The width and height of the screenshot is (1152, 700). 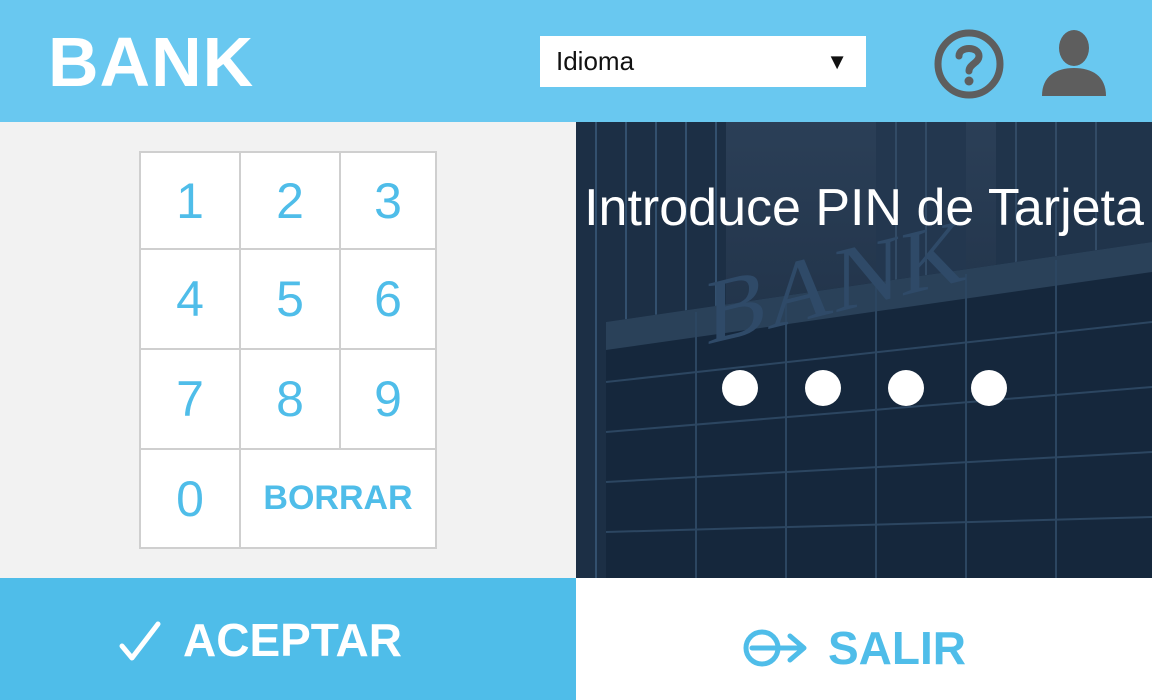 I want to click on help-icon, so click(x=969, y=64).